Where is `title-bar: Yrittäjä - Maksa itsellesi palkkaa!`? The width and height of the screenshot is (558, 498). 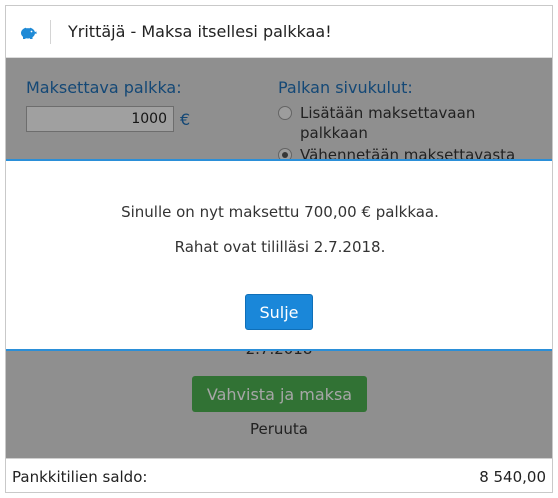 title-bar: Yrittäjä - Maksa itsellesi palkkaa! is located at coordinates (279, 32).